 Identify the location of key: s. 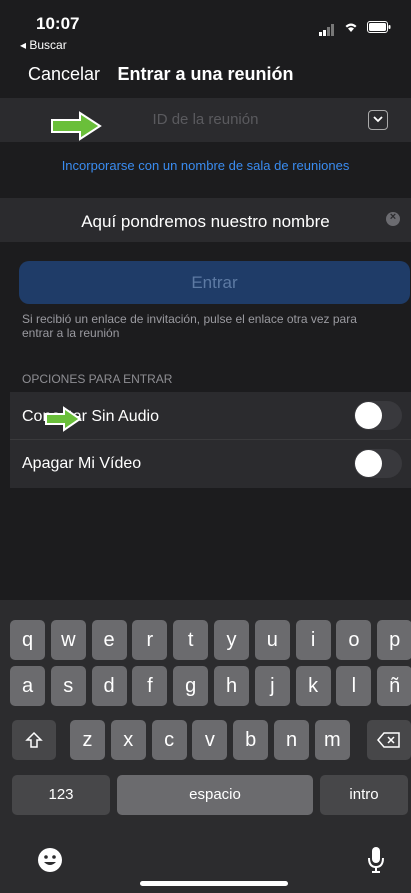
(68, 686).